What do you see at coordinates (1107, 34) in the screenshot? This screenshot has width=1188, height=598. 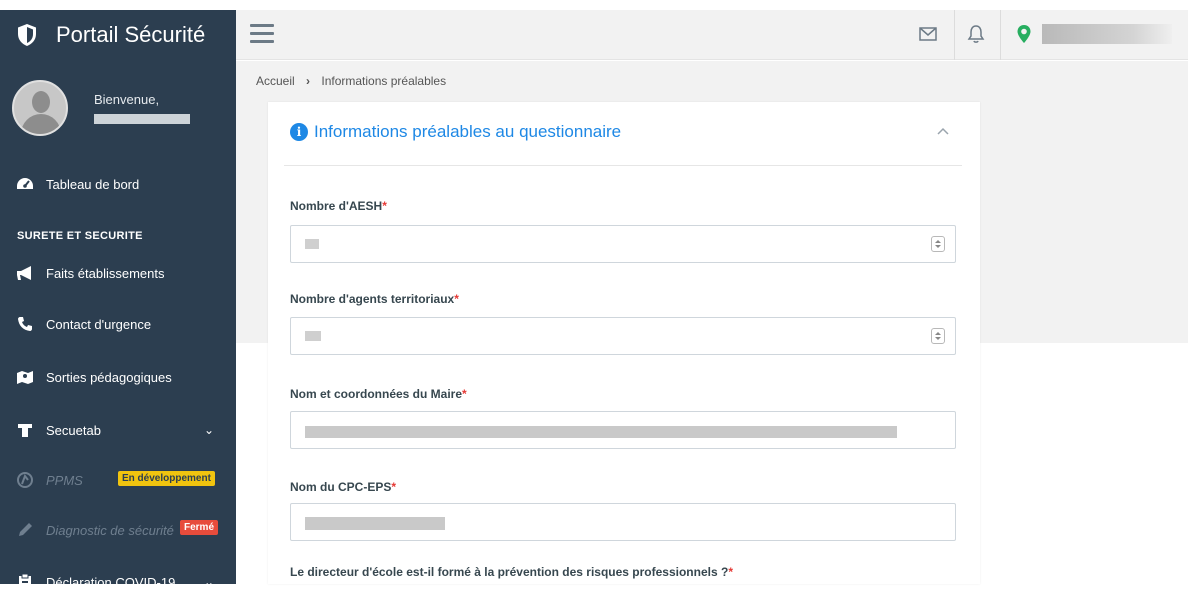 I see `user-location-redacted` at bounding box center [1107, 34].